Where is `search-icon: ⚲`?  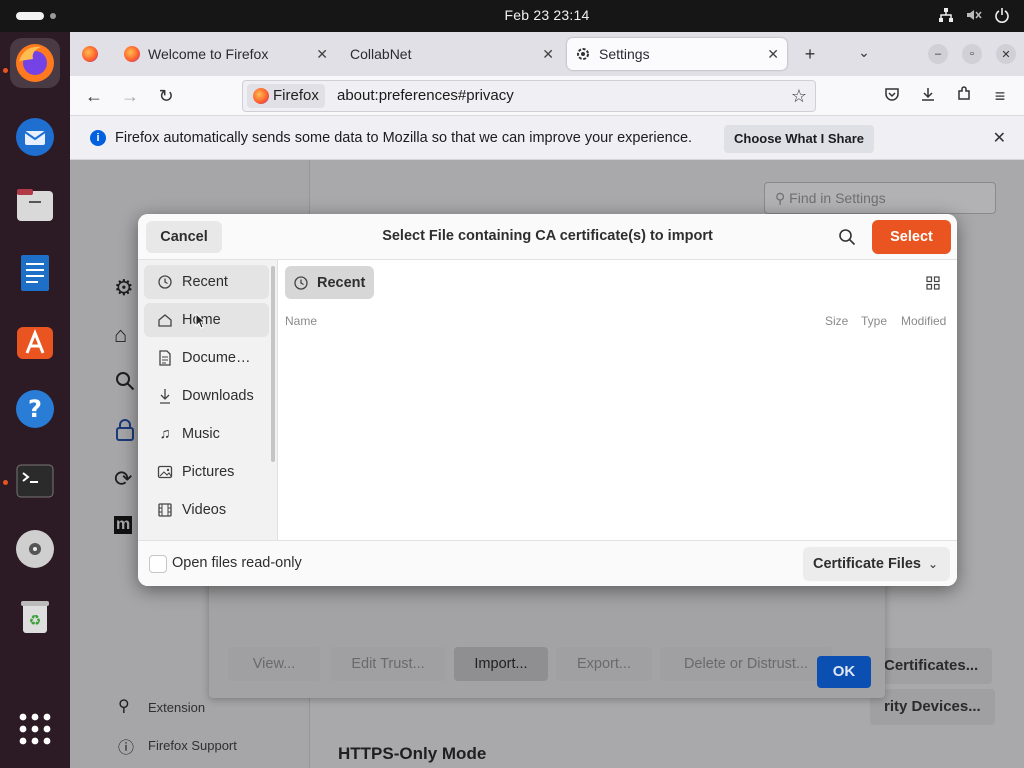 search-icon: ⚲ is located at coordinates (780, 198).